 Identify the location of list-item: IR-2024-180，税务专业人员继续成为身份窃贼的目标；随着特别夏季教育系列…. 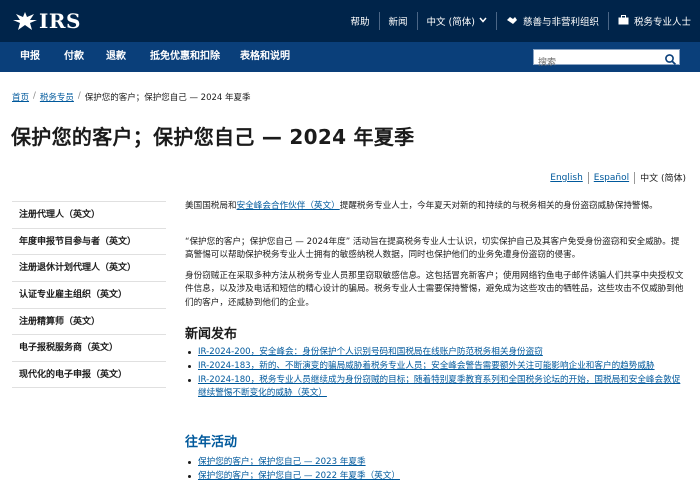
(435, 386).